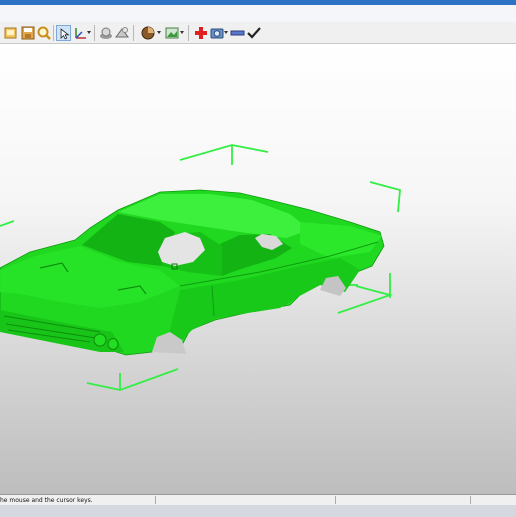  I want to click on select-pointer-button, so click(63, 33).